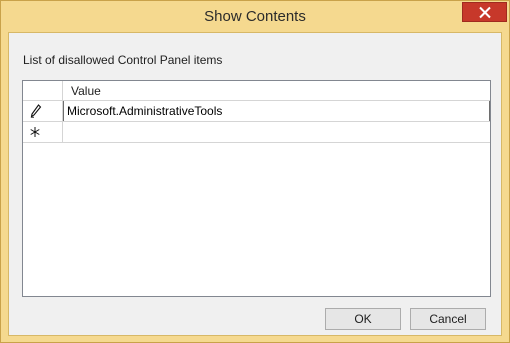  What do you see at coordinates (35, 132) in the screenshot?
I see `new-row-icon` at bounding box center [35, 132].